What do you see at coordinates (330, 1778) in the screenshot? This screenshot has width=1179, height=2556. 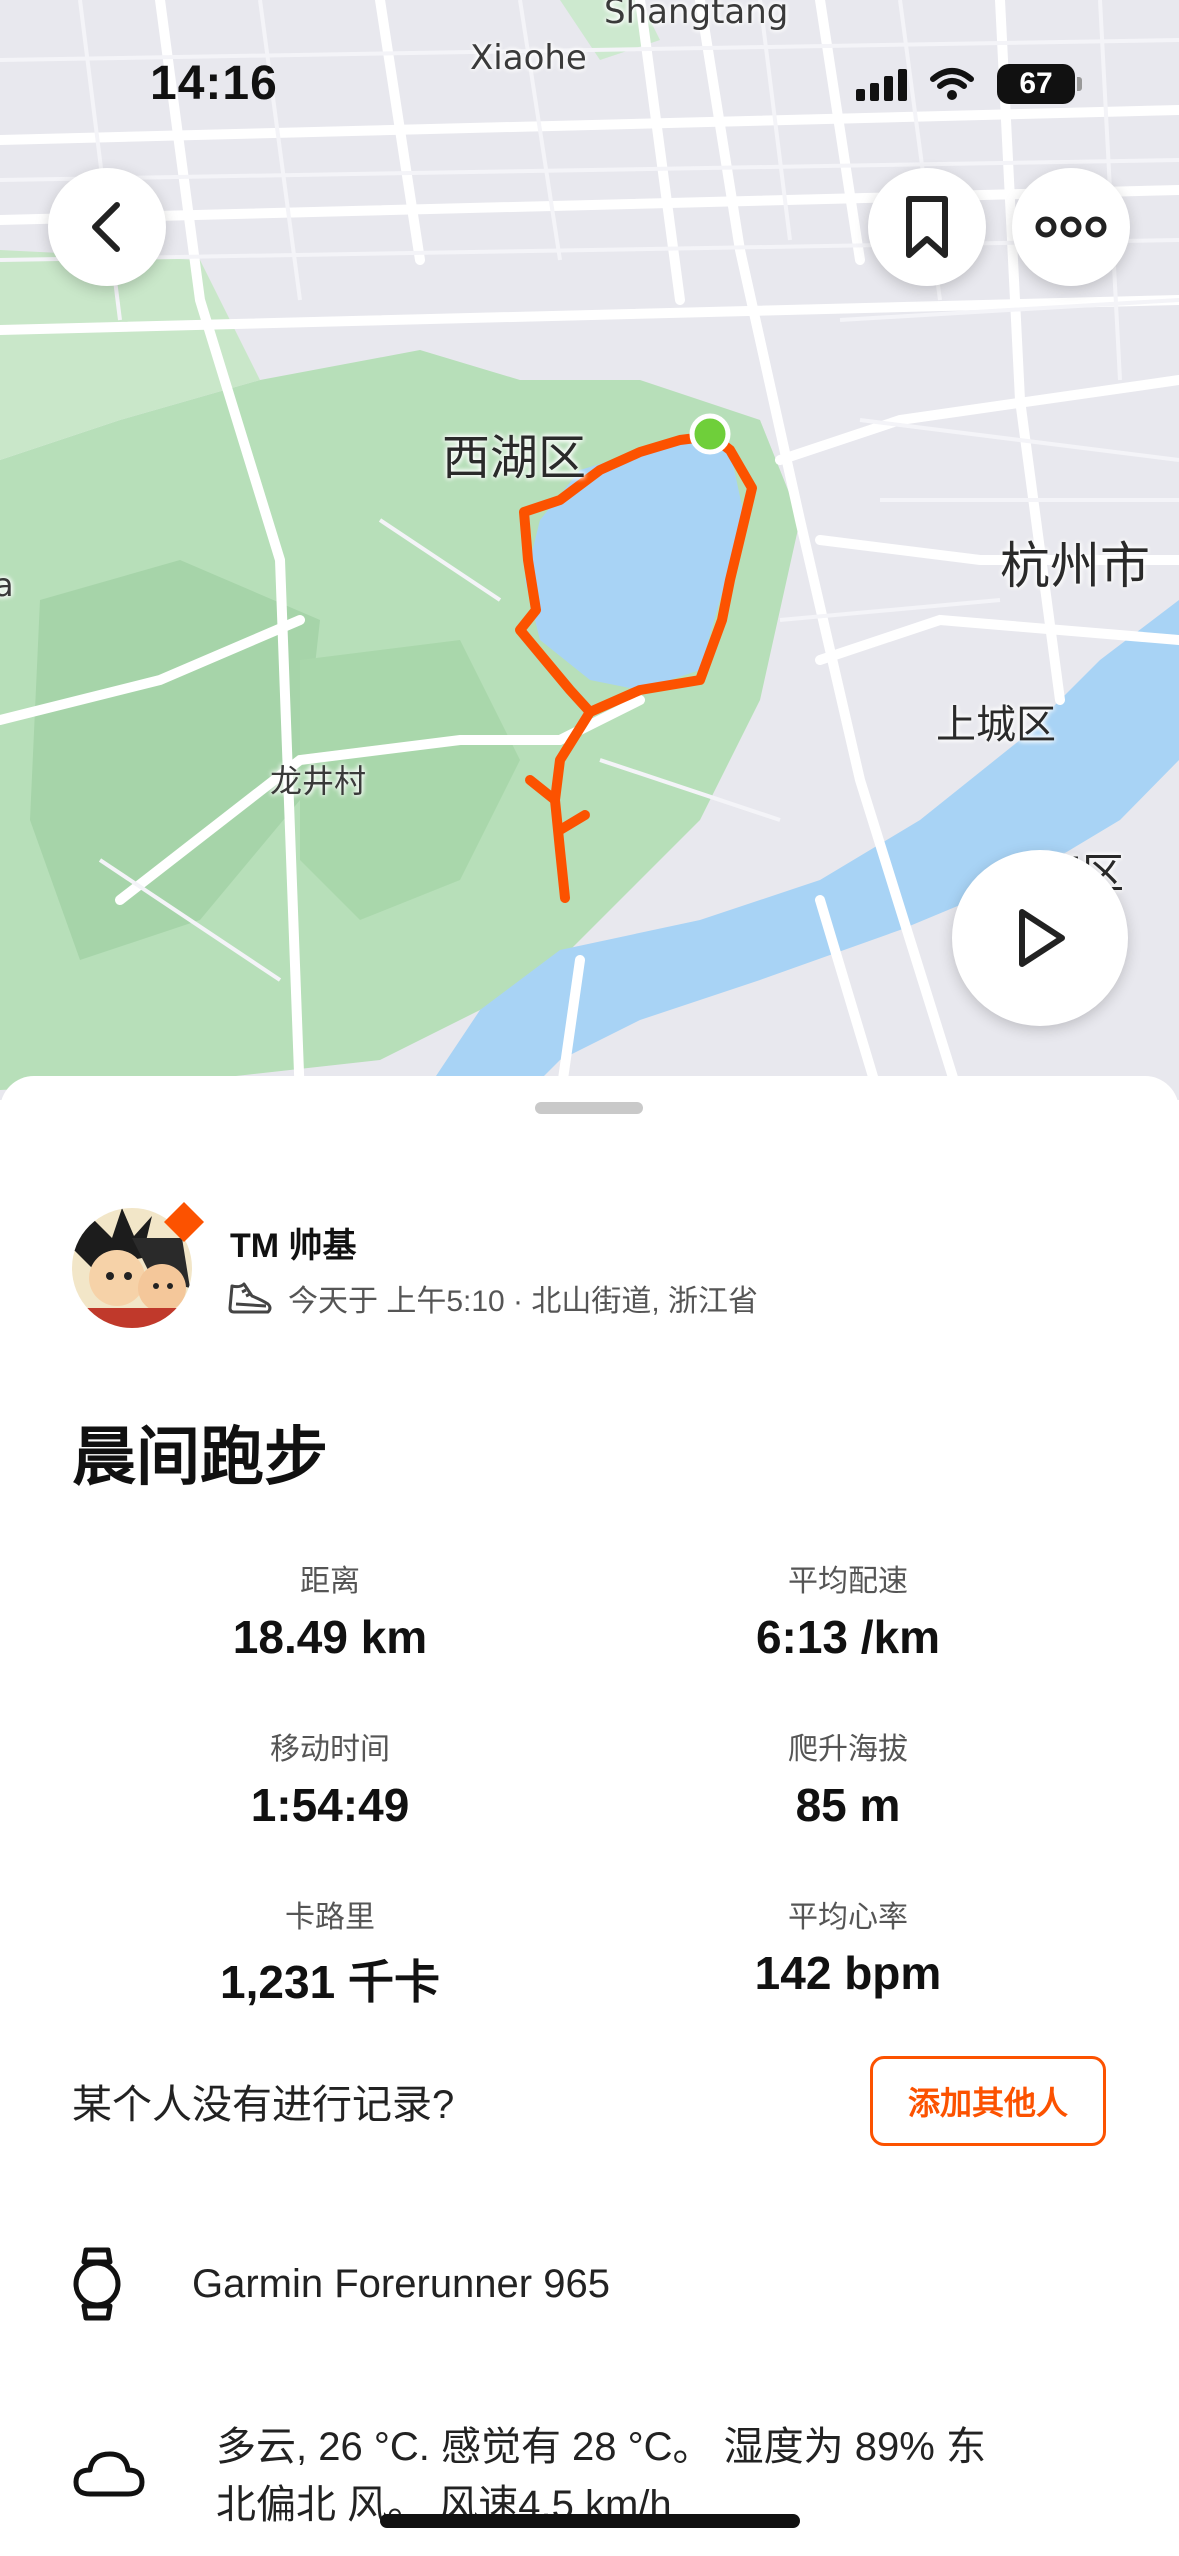 I see `stat-moving-time: 移动时间 1:54:49` at bounding box center [330, 1778].